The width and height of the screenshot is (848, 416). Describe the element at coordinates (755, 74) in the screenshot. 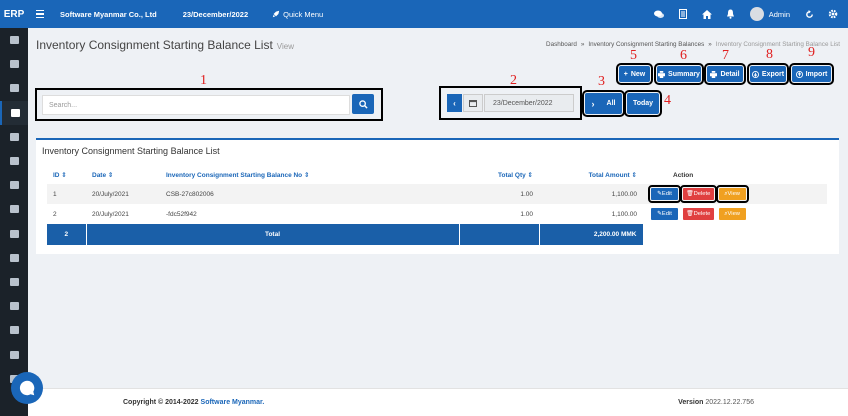

I see `export-icon` at that location.